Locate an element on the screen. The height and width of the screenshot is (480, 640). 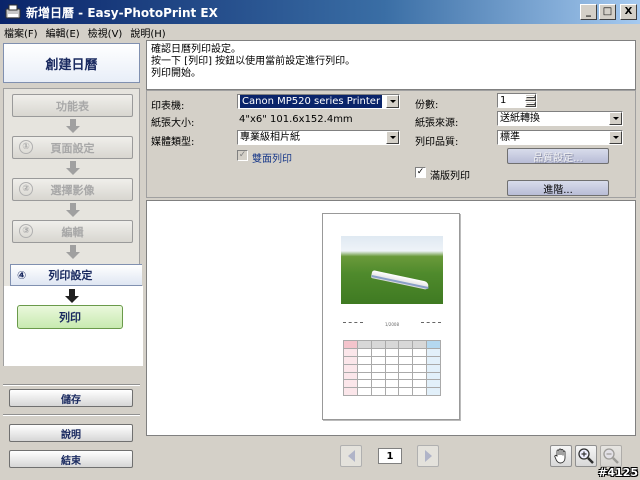
paper-source-value: 送紙轉換 is located at coordinates (520, 118).